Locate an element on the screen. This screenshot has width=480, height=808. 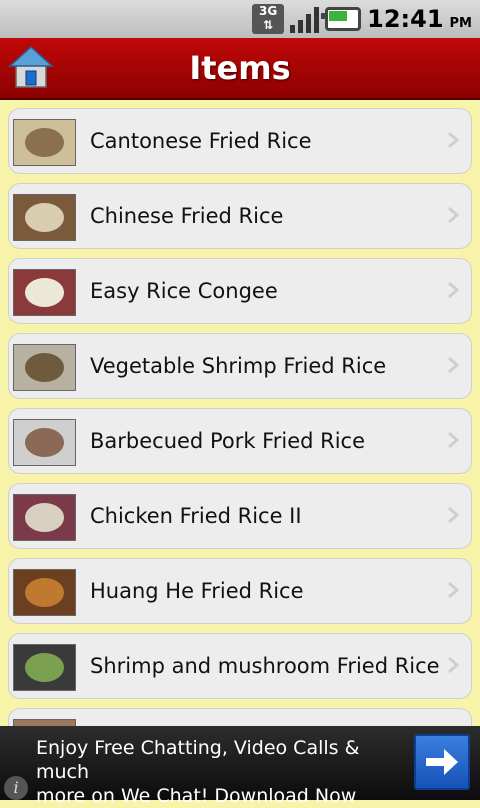
list-item: Easy Rice Congee is located at coordinates (240, 291).